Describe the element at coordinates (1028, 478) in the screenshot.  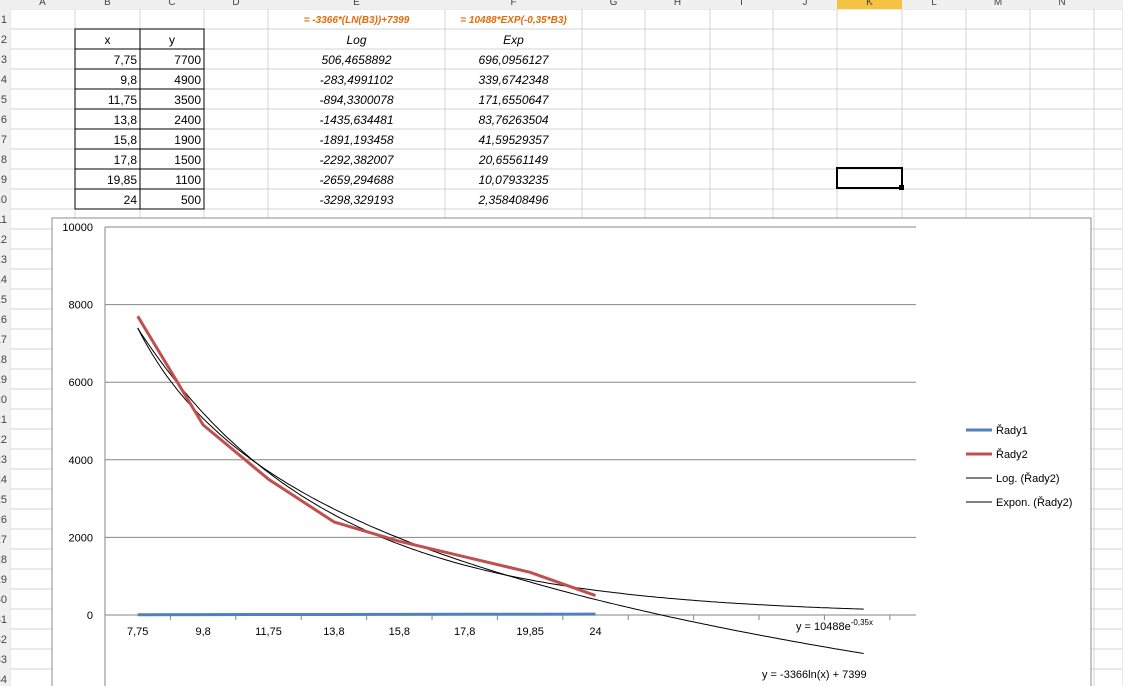
I see `legend-label: Log. (Řady2)` at that location.